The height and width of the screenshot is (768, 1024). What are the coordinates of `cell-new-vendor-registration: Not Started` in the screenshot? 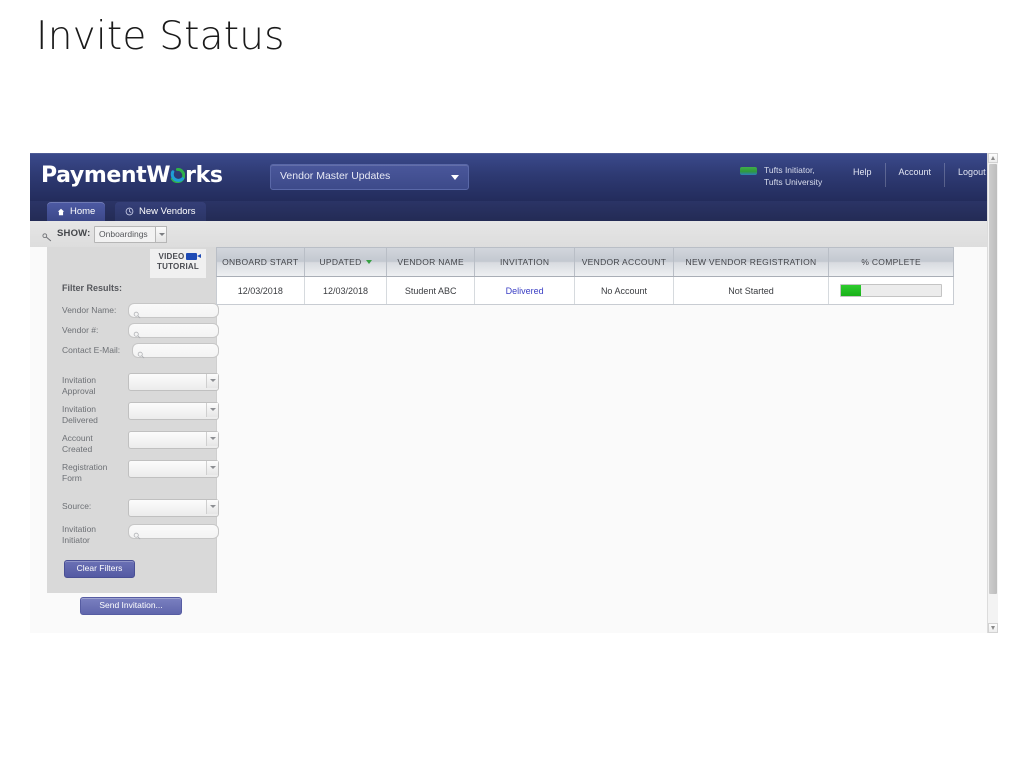 It's located at (752, 290).